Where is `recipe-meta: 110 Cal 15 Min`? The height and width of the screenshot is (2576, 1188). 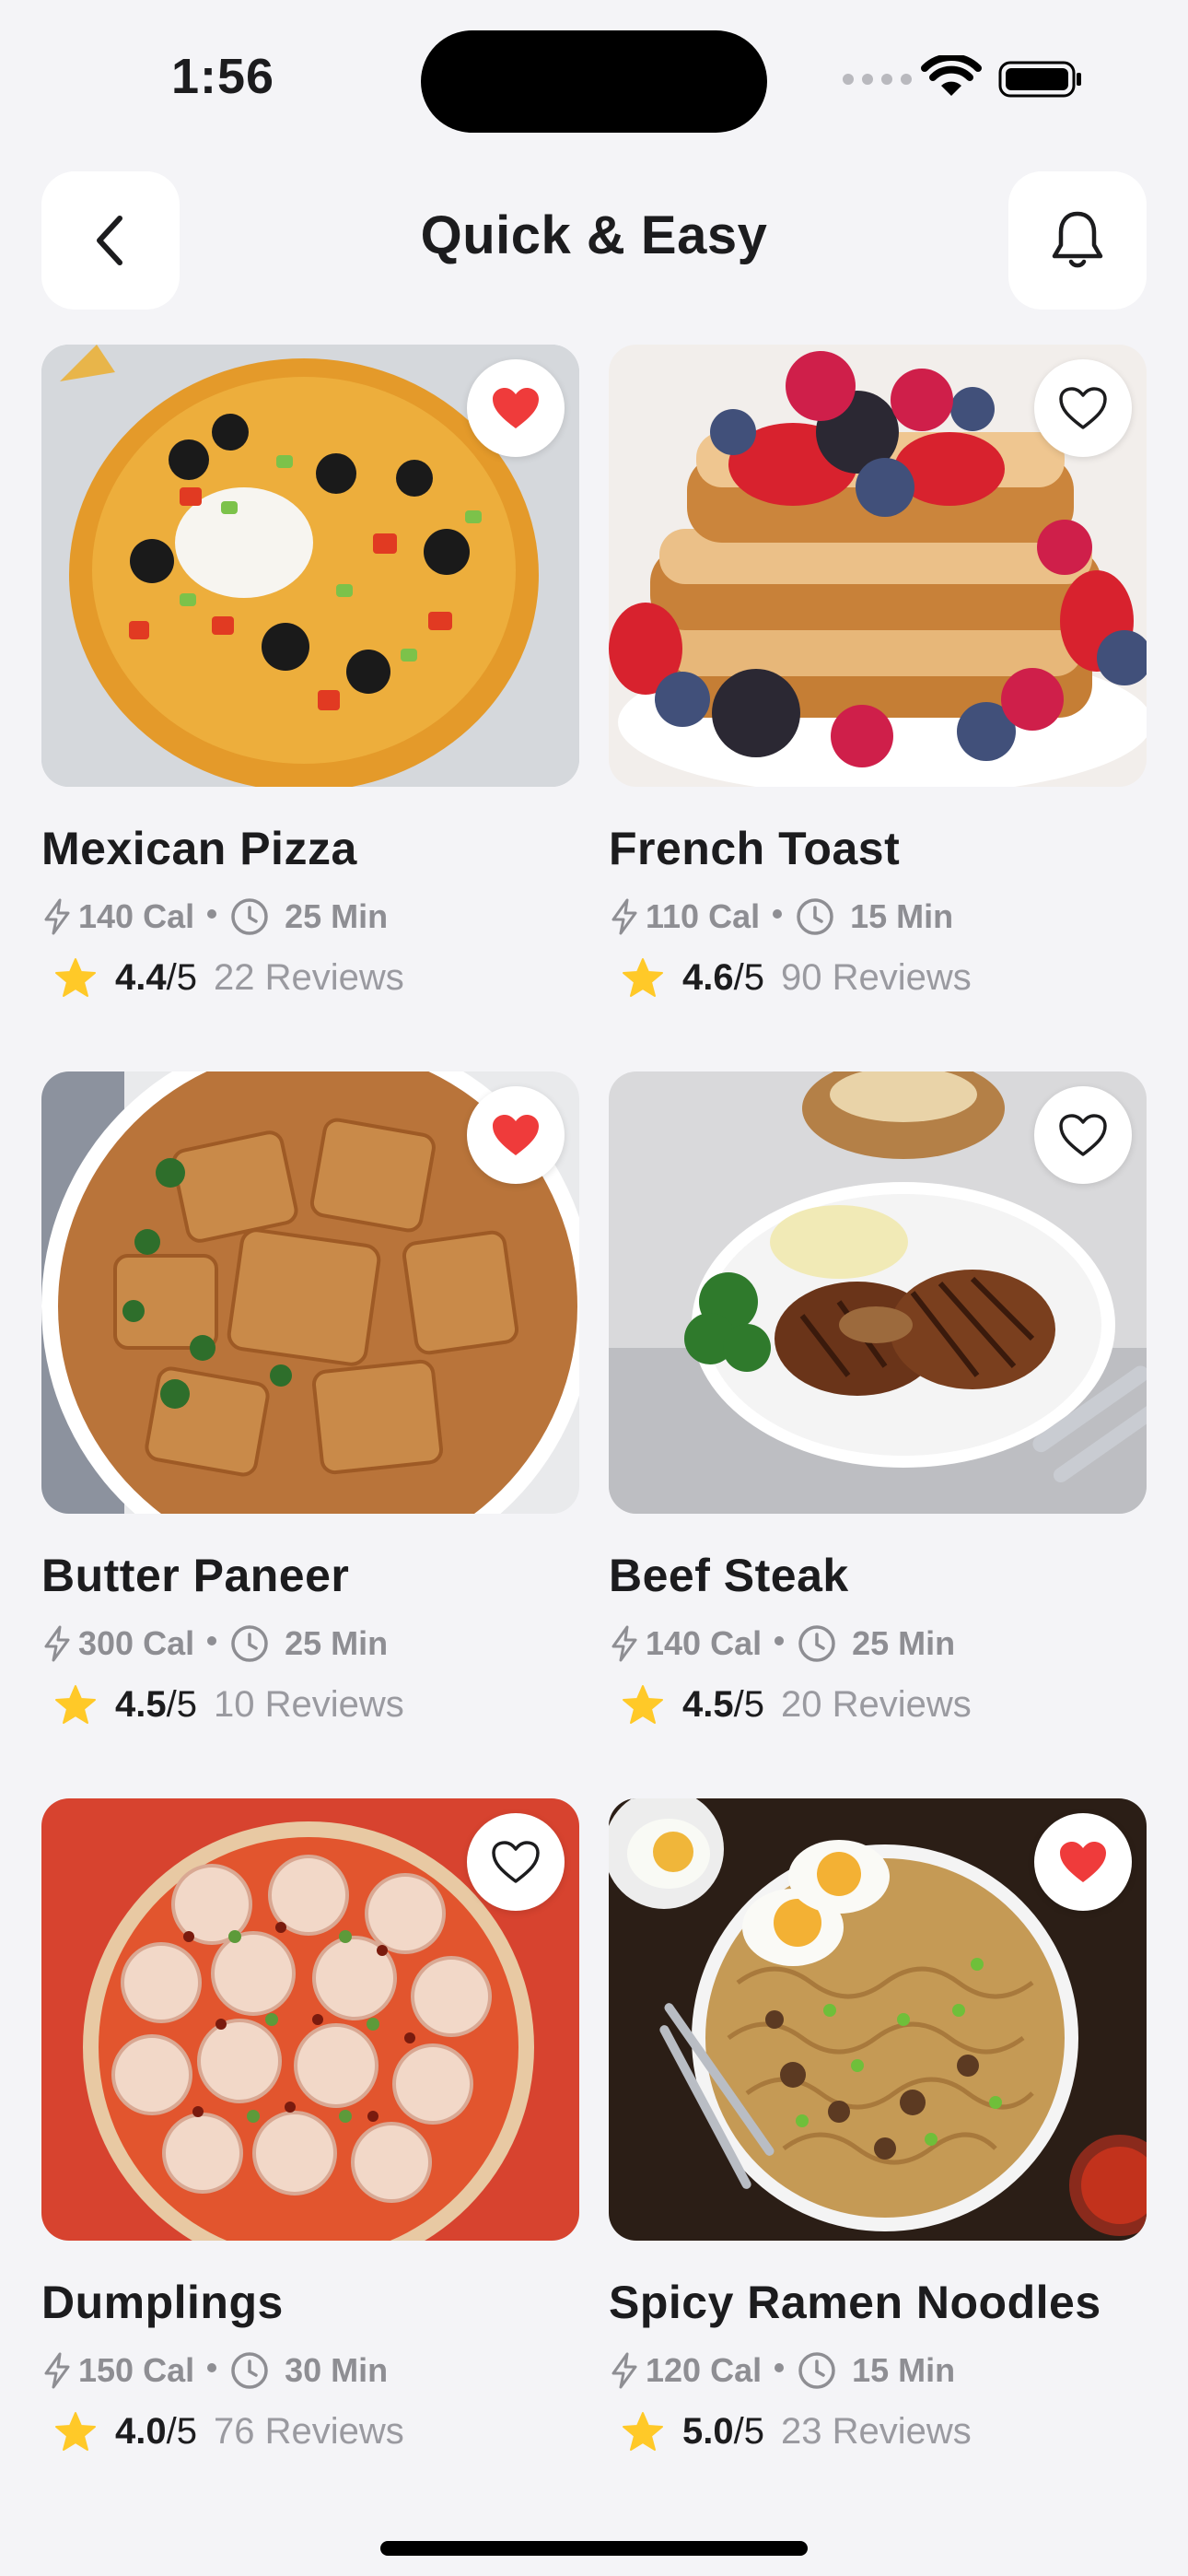 recipe-meta: 110 Cal 15 Min is located at coordinates (878, 917).